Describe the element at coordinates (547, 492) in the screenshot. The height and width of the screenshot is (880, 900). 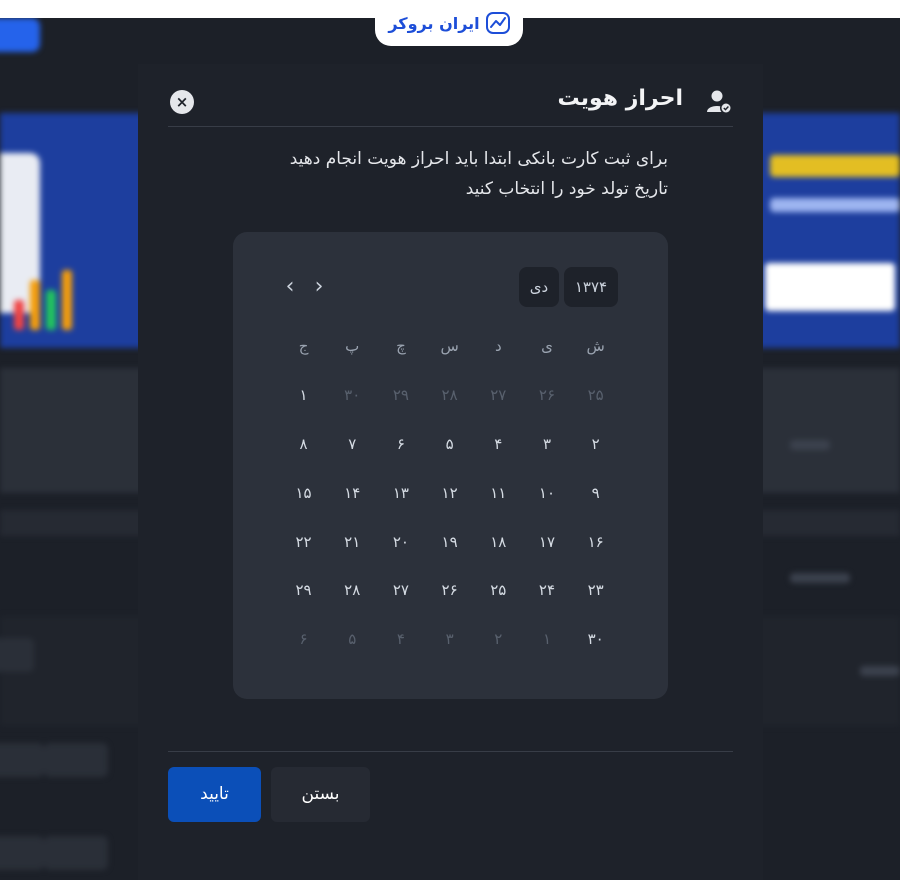
I see `calendar-day: ۱۰` at that location.